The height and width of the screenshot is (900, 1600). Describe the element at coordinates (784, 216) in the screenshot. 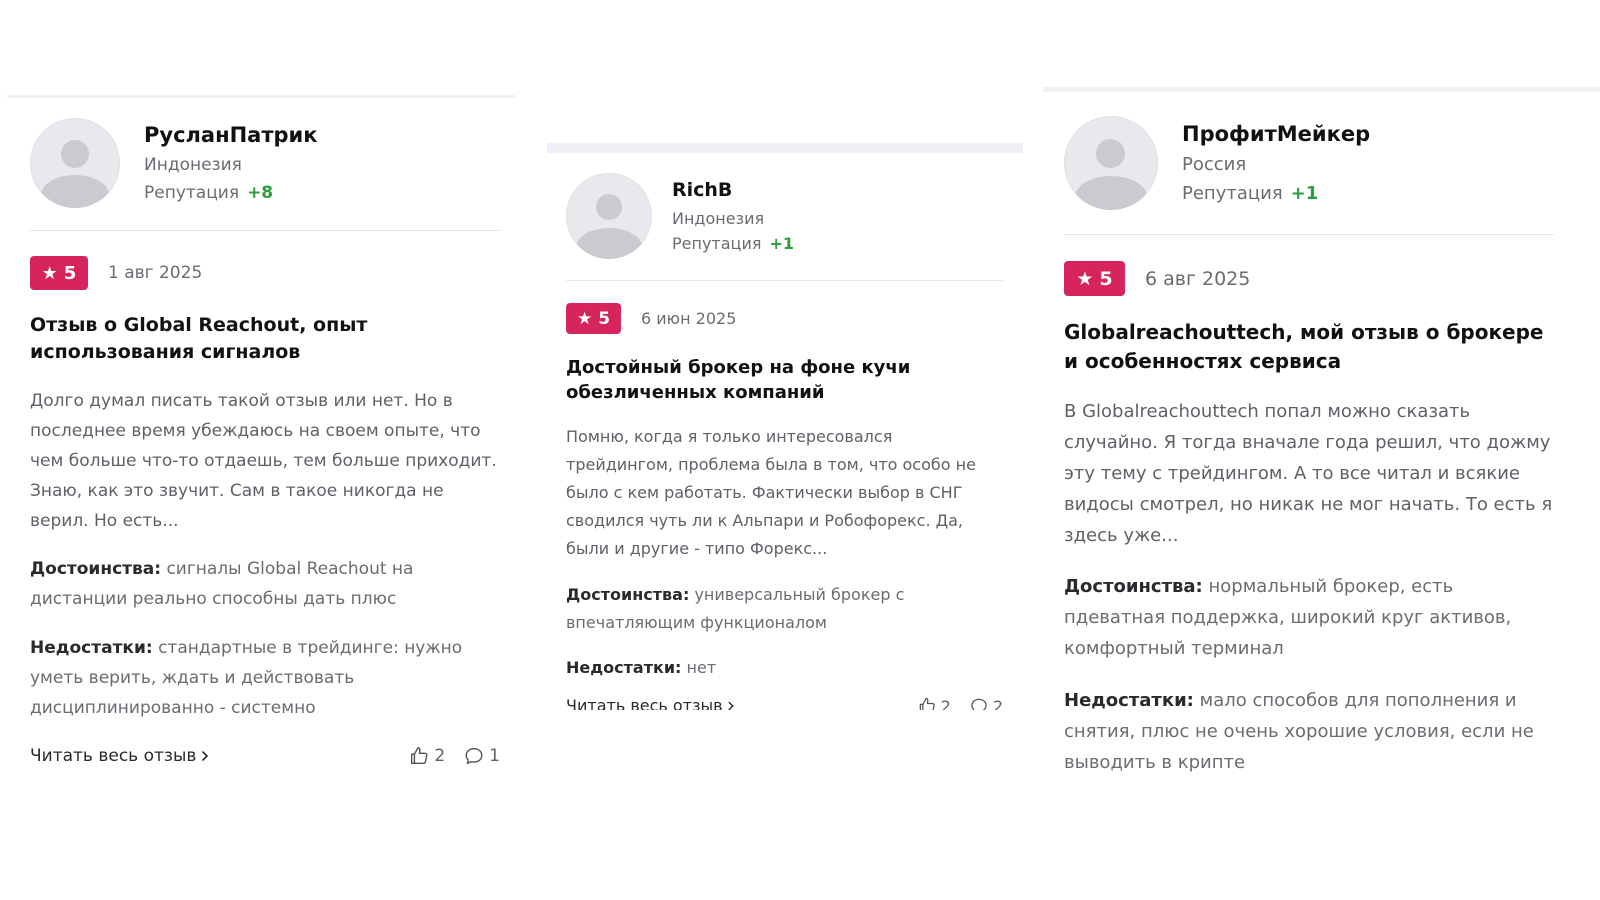

I see `review-author: RichB Индонезия Репутация +1` at that location.